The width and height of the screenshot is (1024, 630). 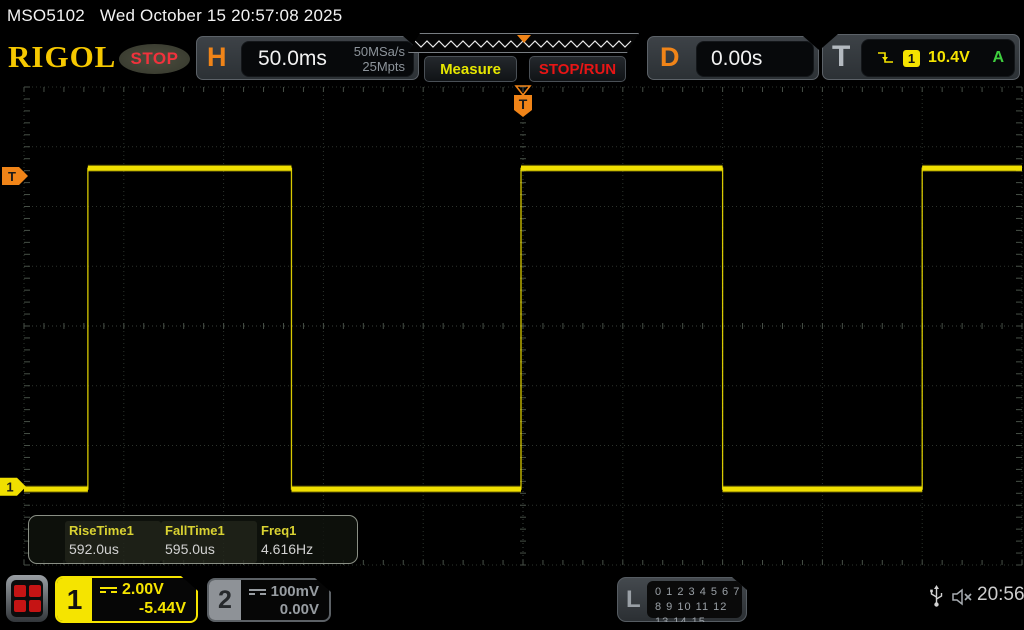 I want to click on windows-grid-button, so click(x=27, y=598).